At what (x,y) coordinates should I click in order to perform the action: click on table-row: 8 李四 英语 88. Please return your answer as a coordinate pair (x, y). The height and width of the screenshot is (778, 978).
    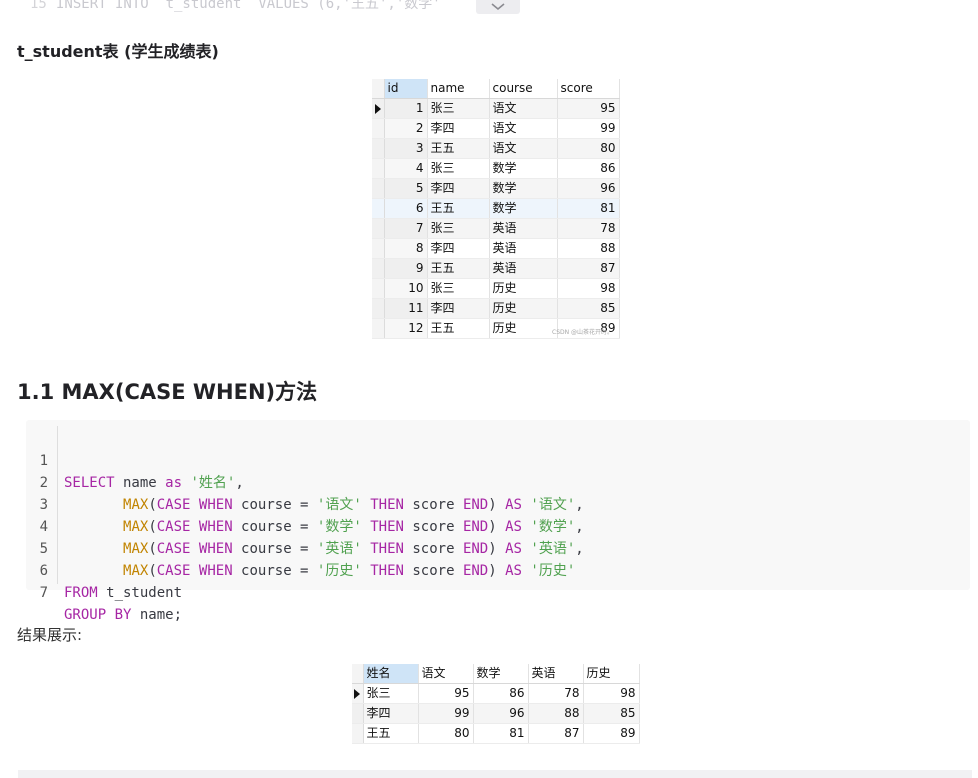
    Looking at the image, I should click on (496, 248).